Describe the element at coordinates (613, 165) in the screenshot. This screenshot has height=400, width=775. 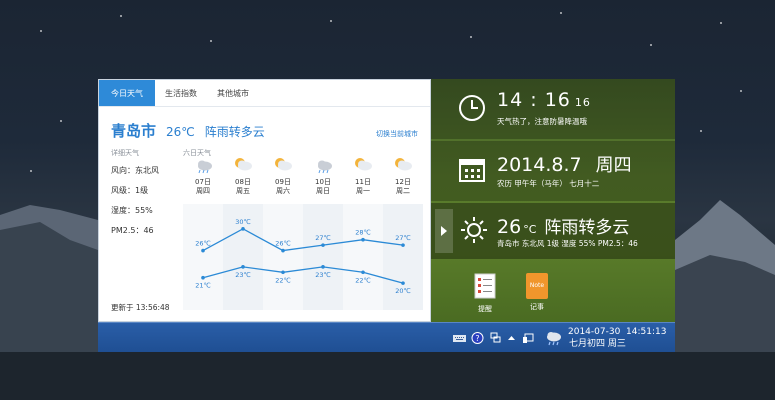
I see `weekday-value: 周四` at that location.